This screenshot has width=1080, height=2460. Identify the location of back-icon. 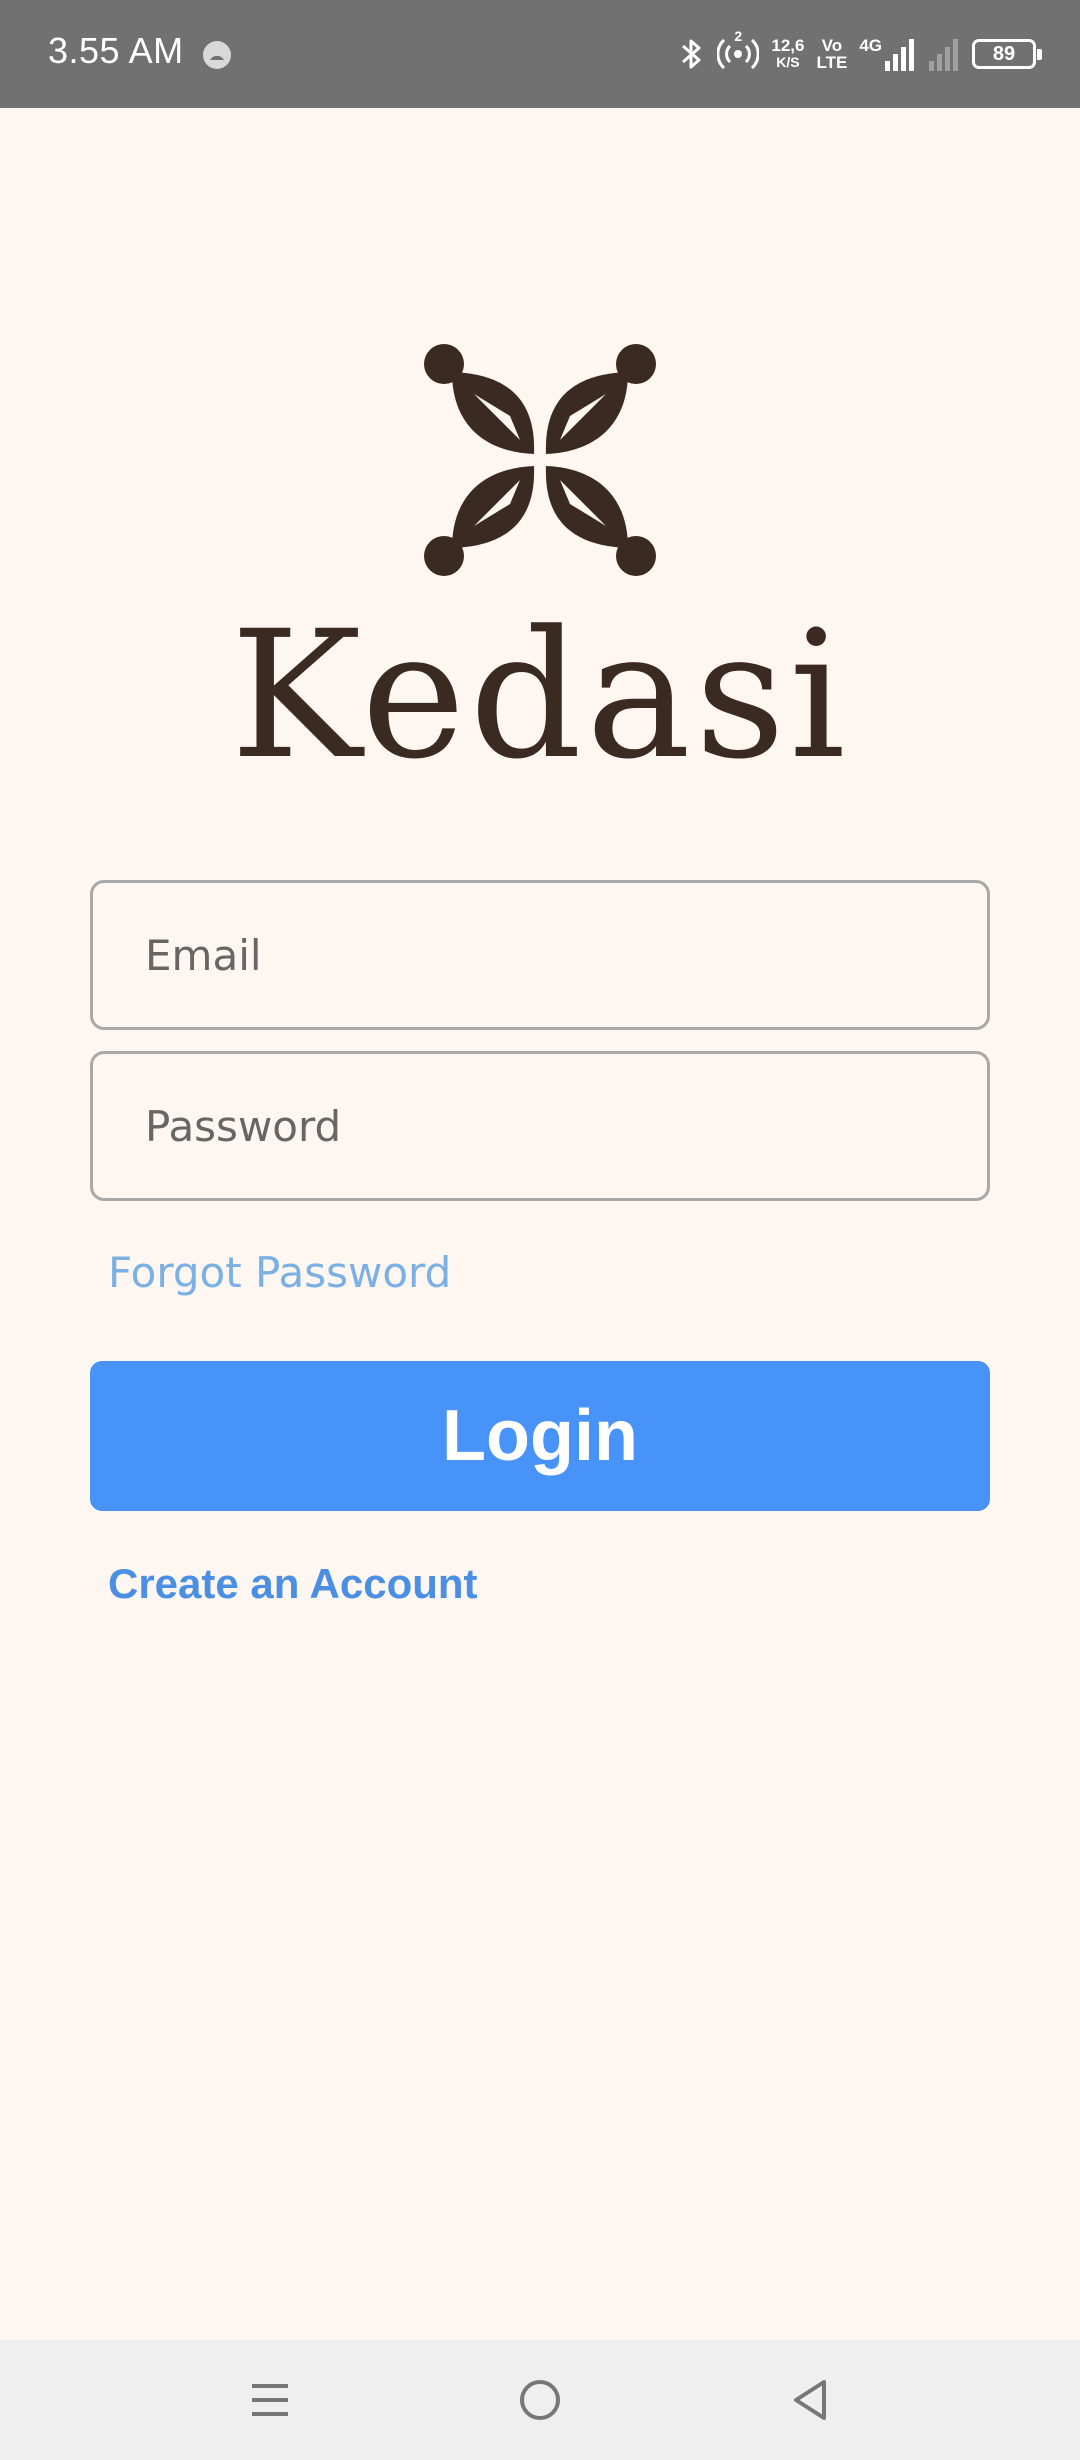
(810, 2400).